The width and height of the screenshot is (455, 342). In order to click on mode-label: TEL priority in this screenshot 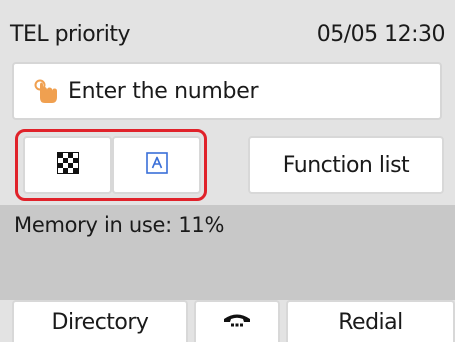, I will do `click(70, 34)`.